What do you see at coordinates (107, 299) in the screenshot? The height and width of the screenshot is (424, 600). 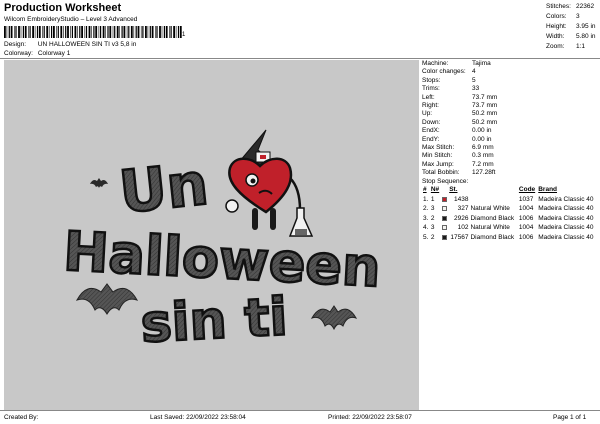 I see `bat-left-icon` at bounding box center [107, 299].